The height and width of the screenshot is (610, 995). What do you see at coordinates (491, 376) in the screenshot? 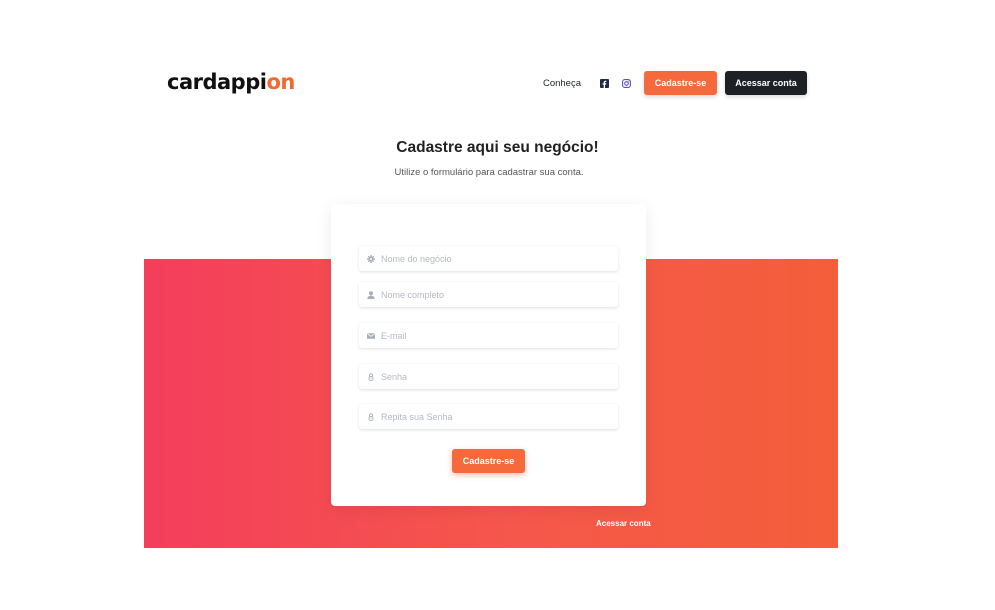
I see `password-input` at bounding box center [491, 376].